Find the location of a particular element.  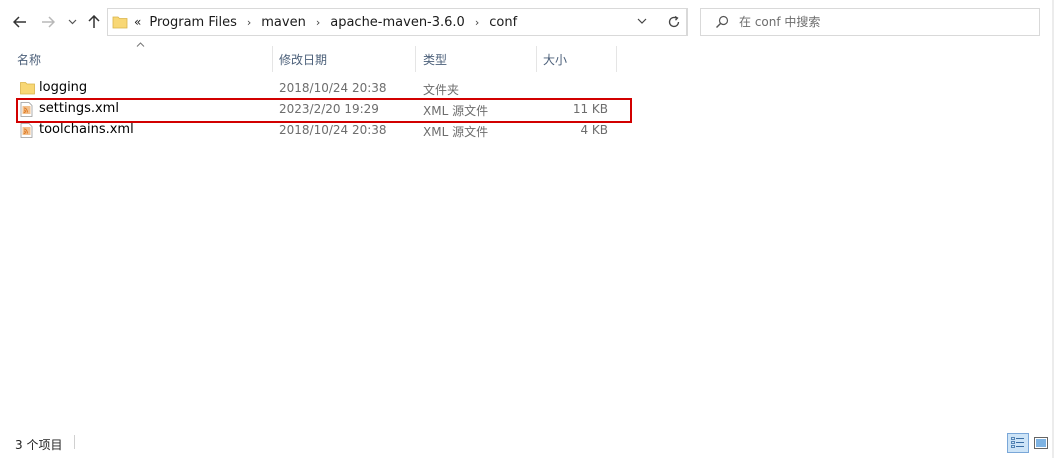

file-size: 4 KB is located at coordinates (594, 130).